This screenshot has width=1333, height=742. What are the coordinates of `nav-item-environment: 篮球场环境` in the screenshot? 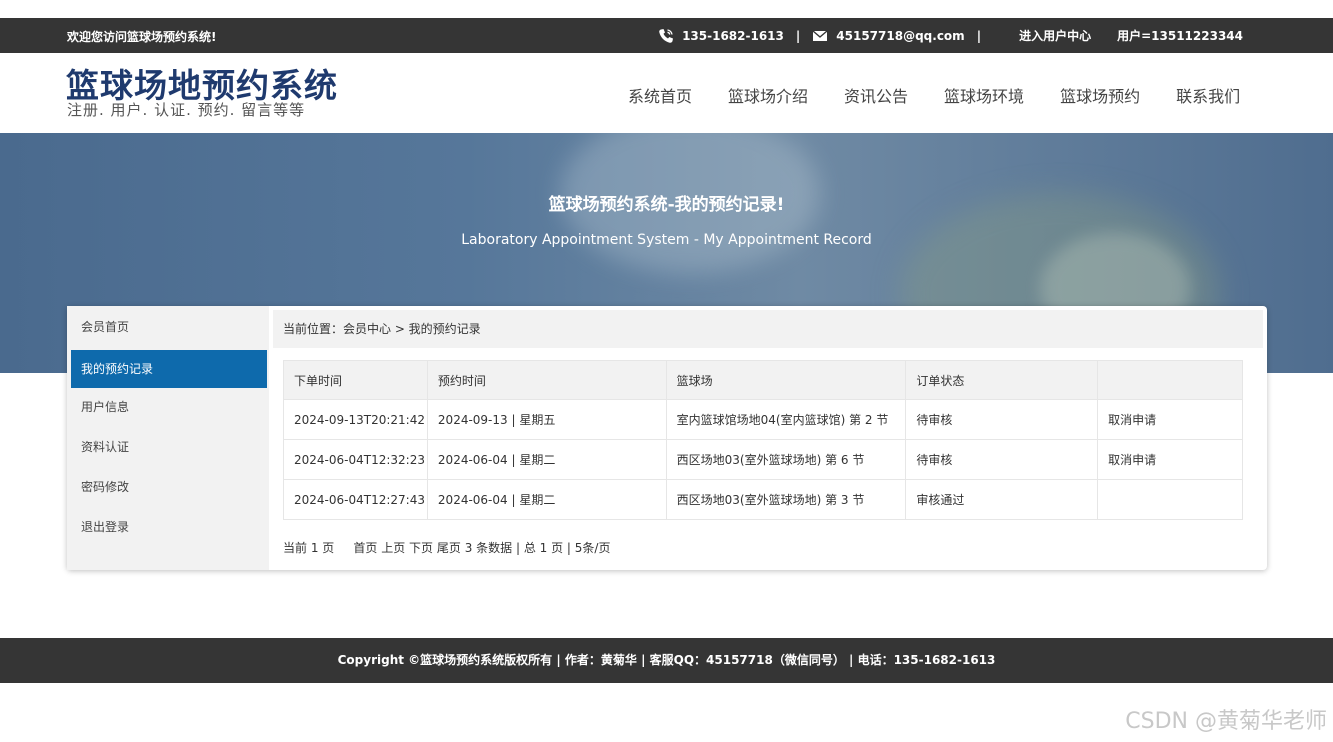 It's located at (984, 95).